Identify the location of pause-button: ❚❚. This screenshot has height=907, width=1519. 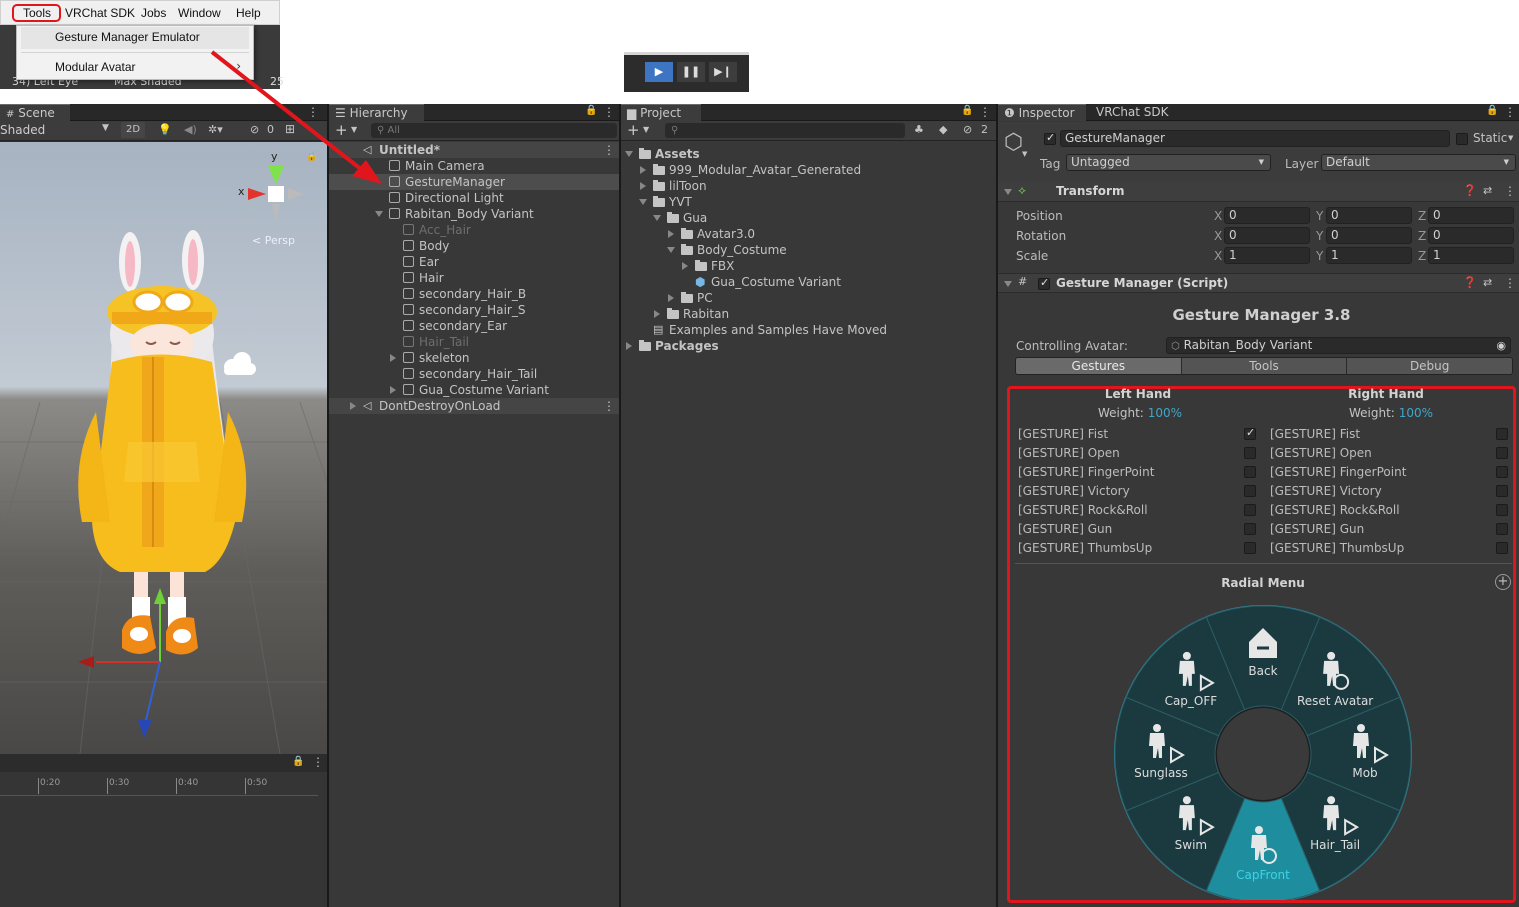
(691, 72).